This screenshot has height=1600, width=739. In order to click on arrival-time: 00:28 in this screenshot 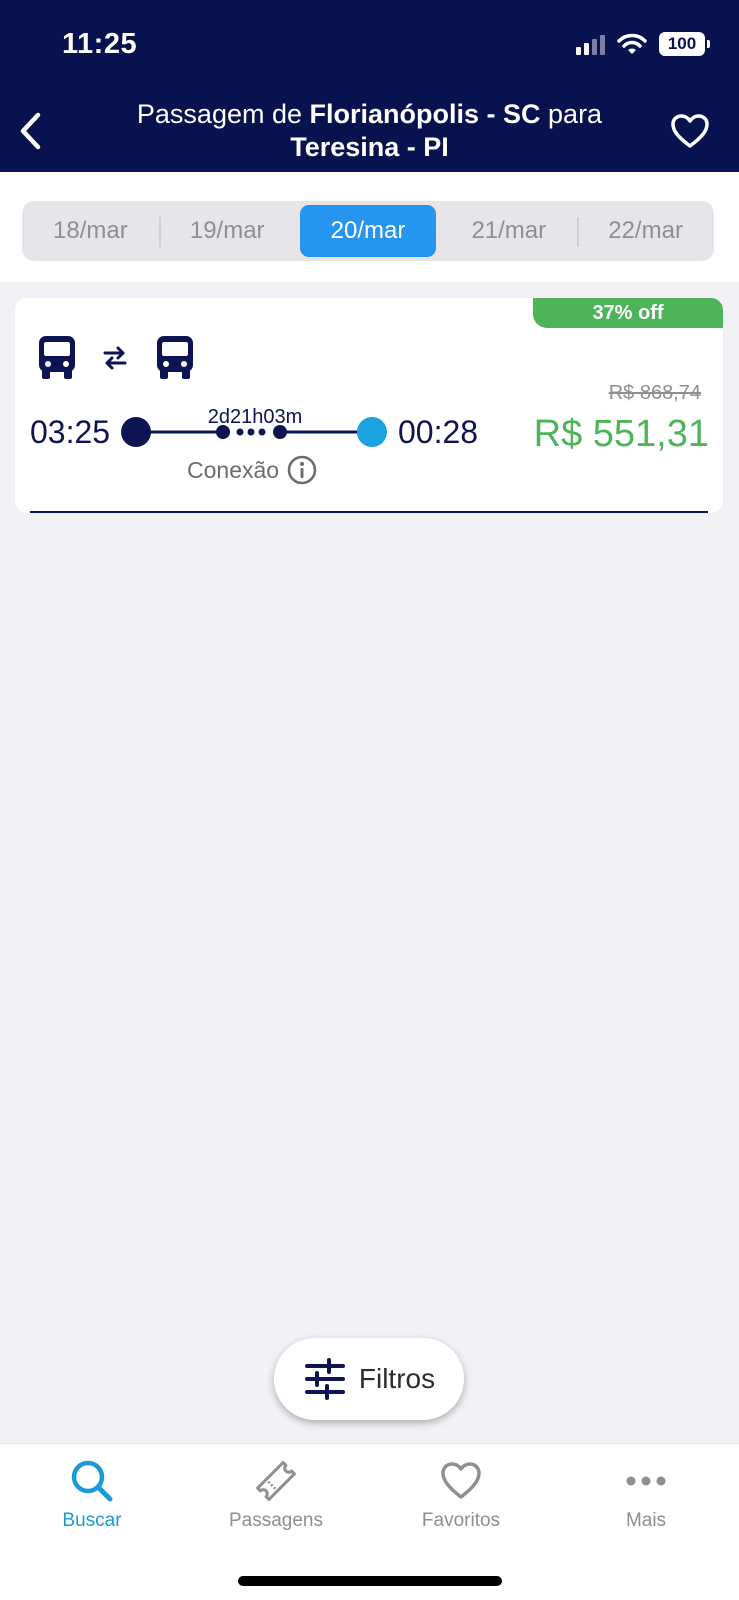, I will do `click(438, 432)`.